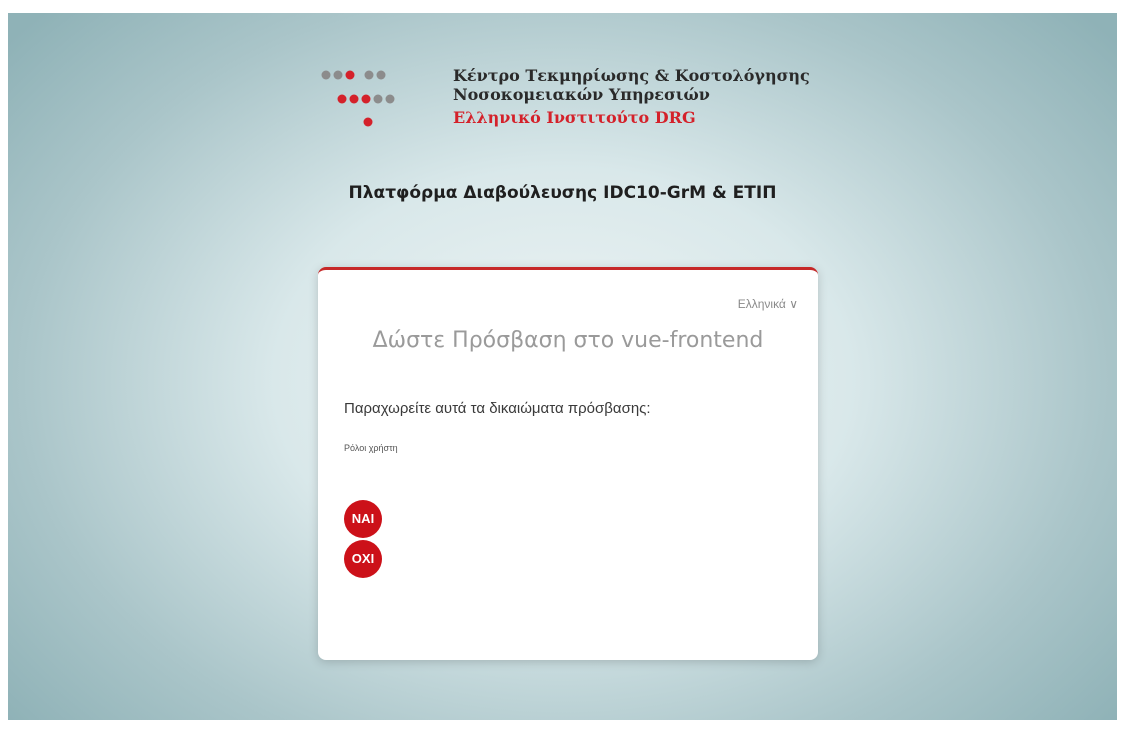 The width and height of the screenshot is (1127, 730). I want to click on org-line-3: Ελληνικό Ινστιτούτο DRG, so click(574, 117).